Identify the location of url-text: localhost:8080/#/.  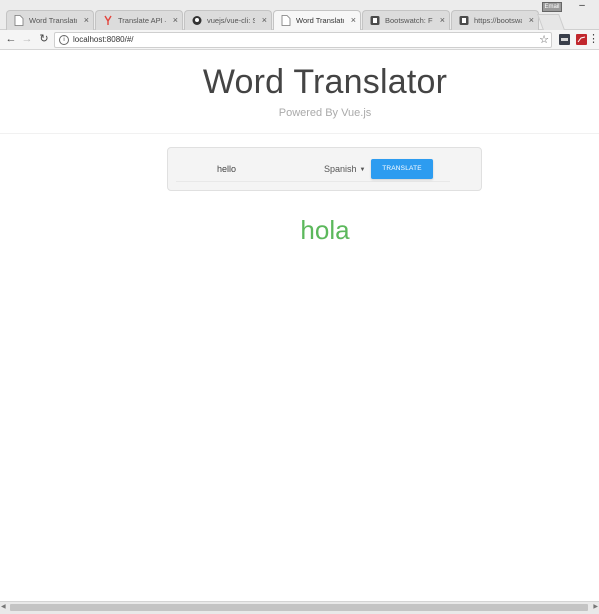
(103, 40).